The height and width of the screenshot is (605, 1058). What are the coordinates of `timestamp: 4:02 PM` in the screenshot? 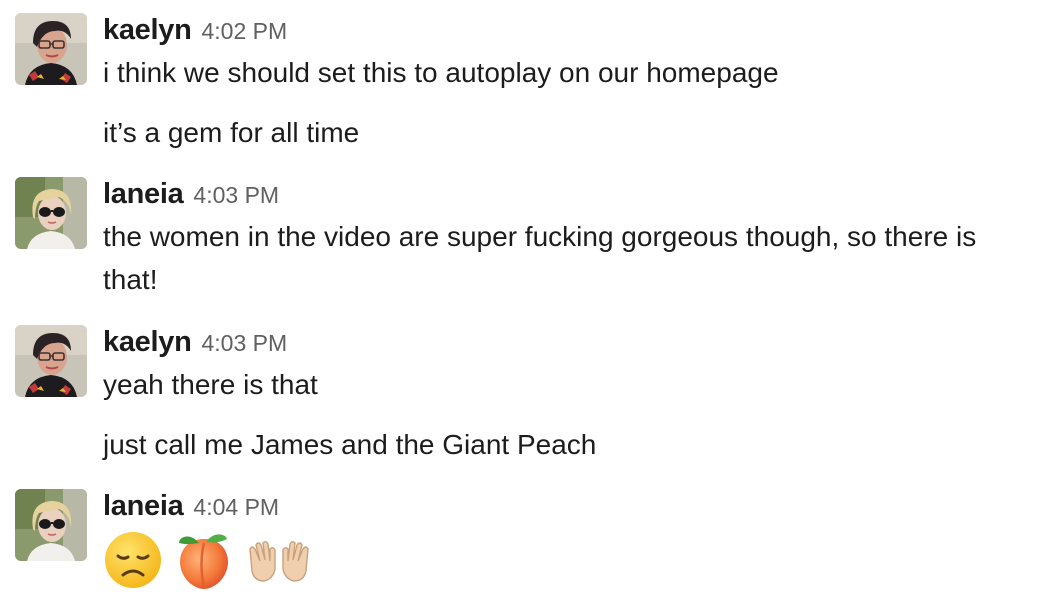 It's located at (245, 31).